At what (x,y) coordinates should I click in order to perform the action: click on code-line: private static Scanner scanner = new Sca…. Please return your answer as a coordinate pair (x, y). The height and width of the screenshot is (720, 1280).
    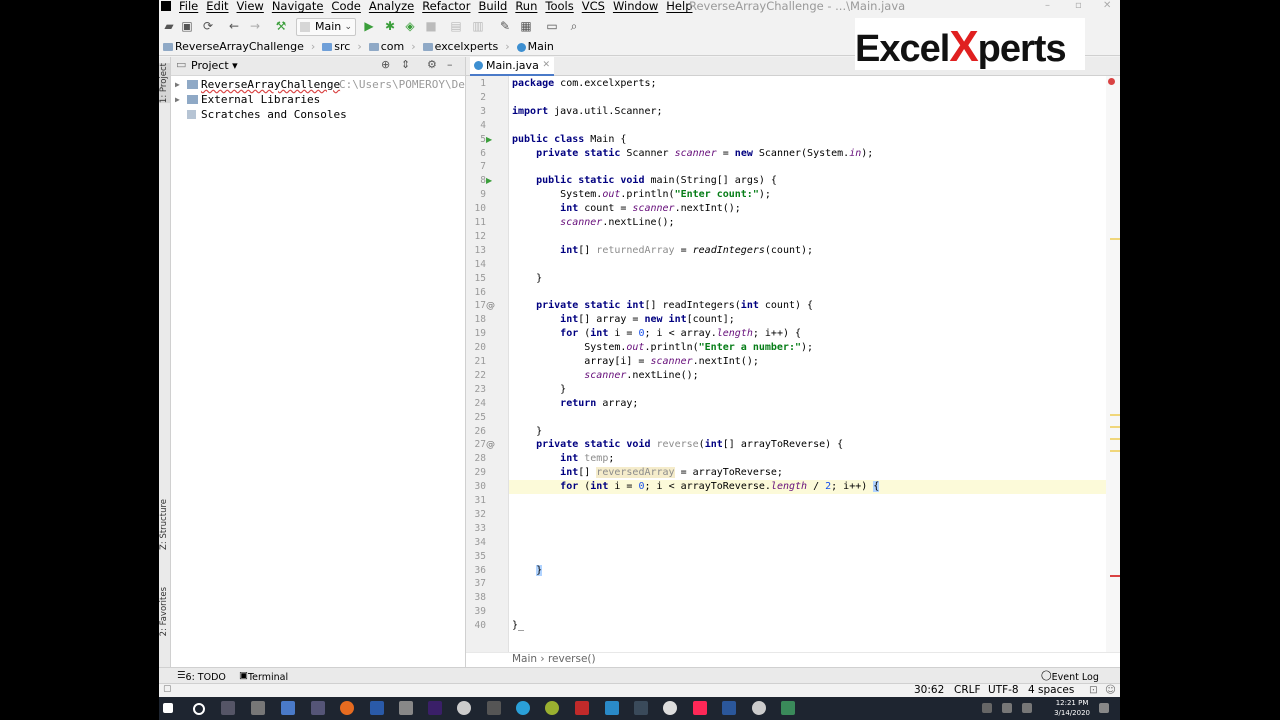
    Looking at the image, I should click on (692, 154).